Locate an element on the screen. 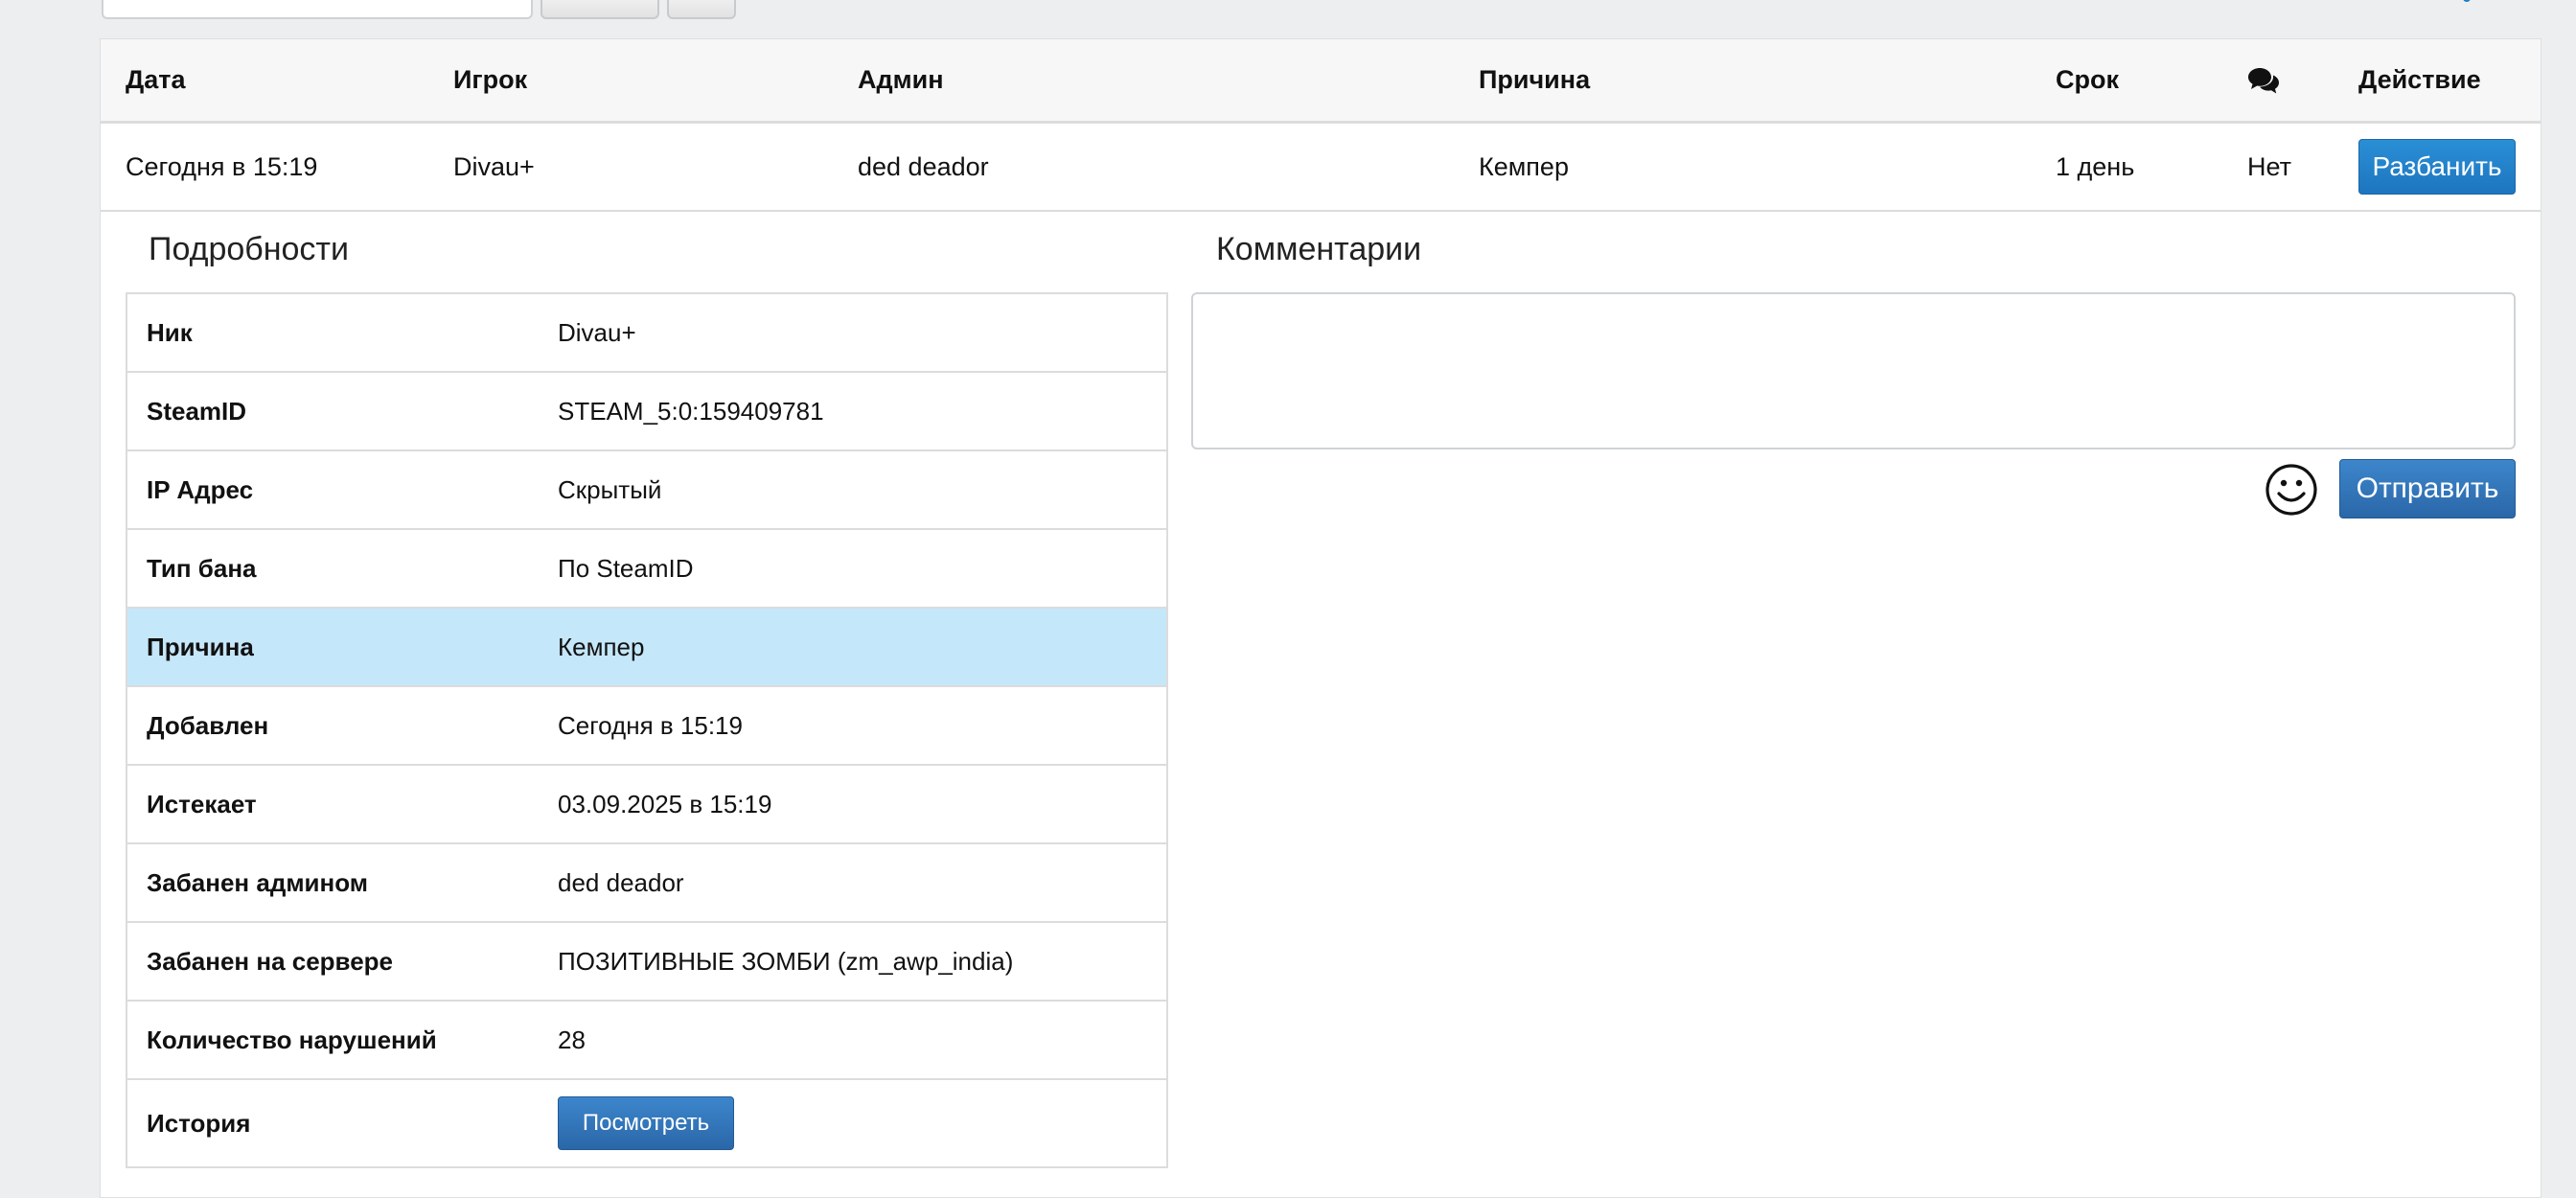  row-admin: ded deador is located at coordinates (923, 166).